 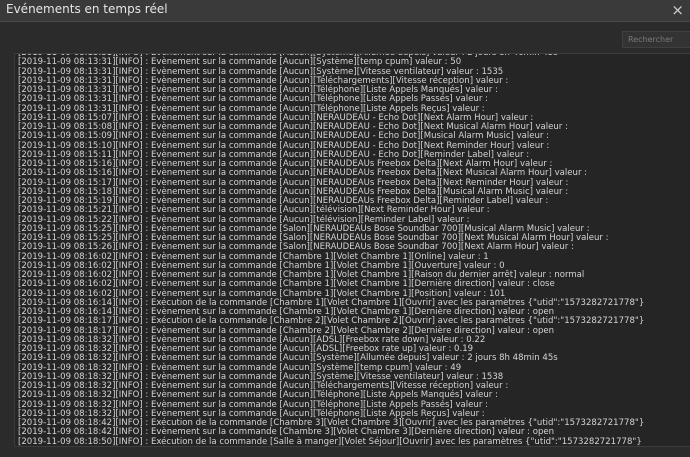 I want to click on search-input, so click(x=656, y=39).